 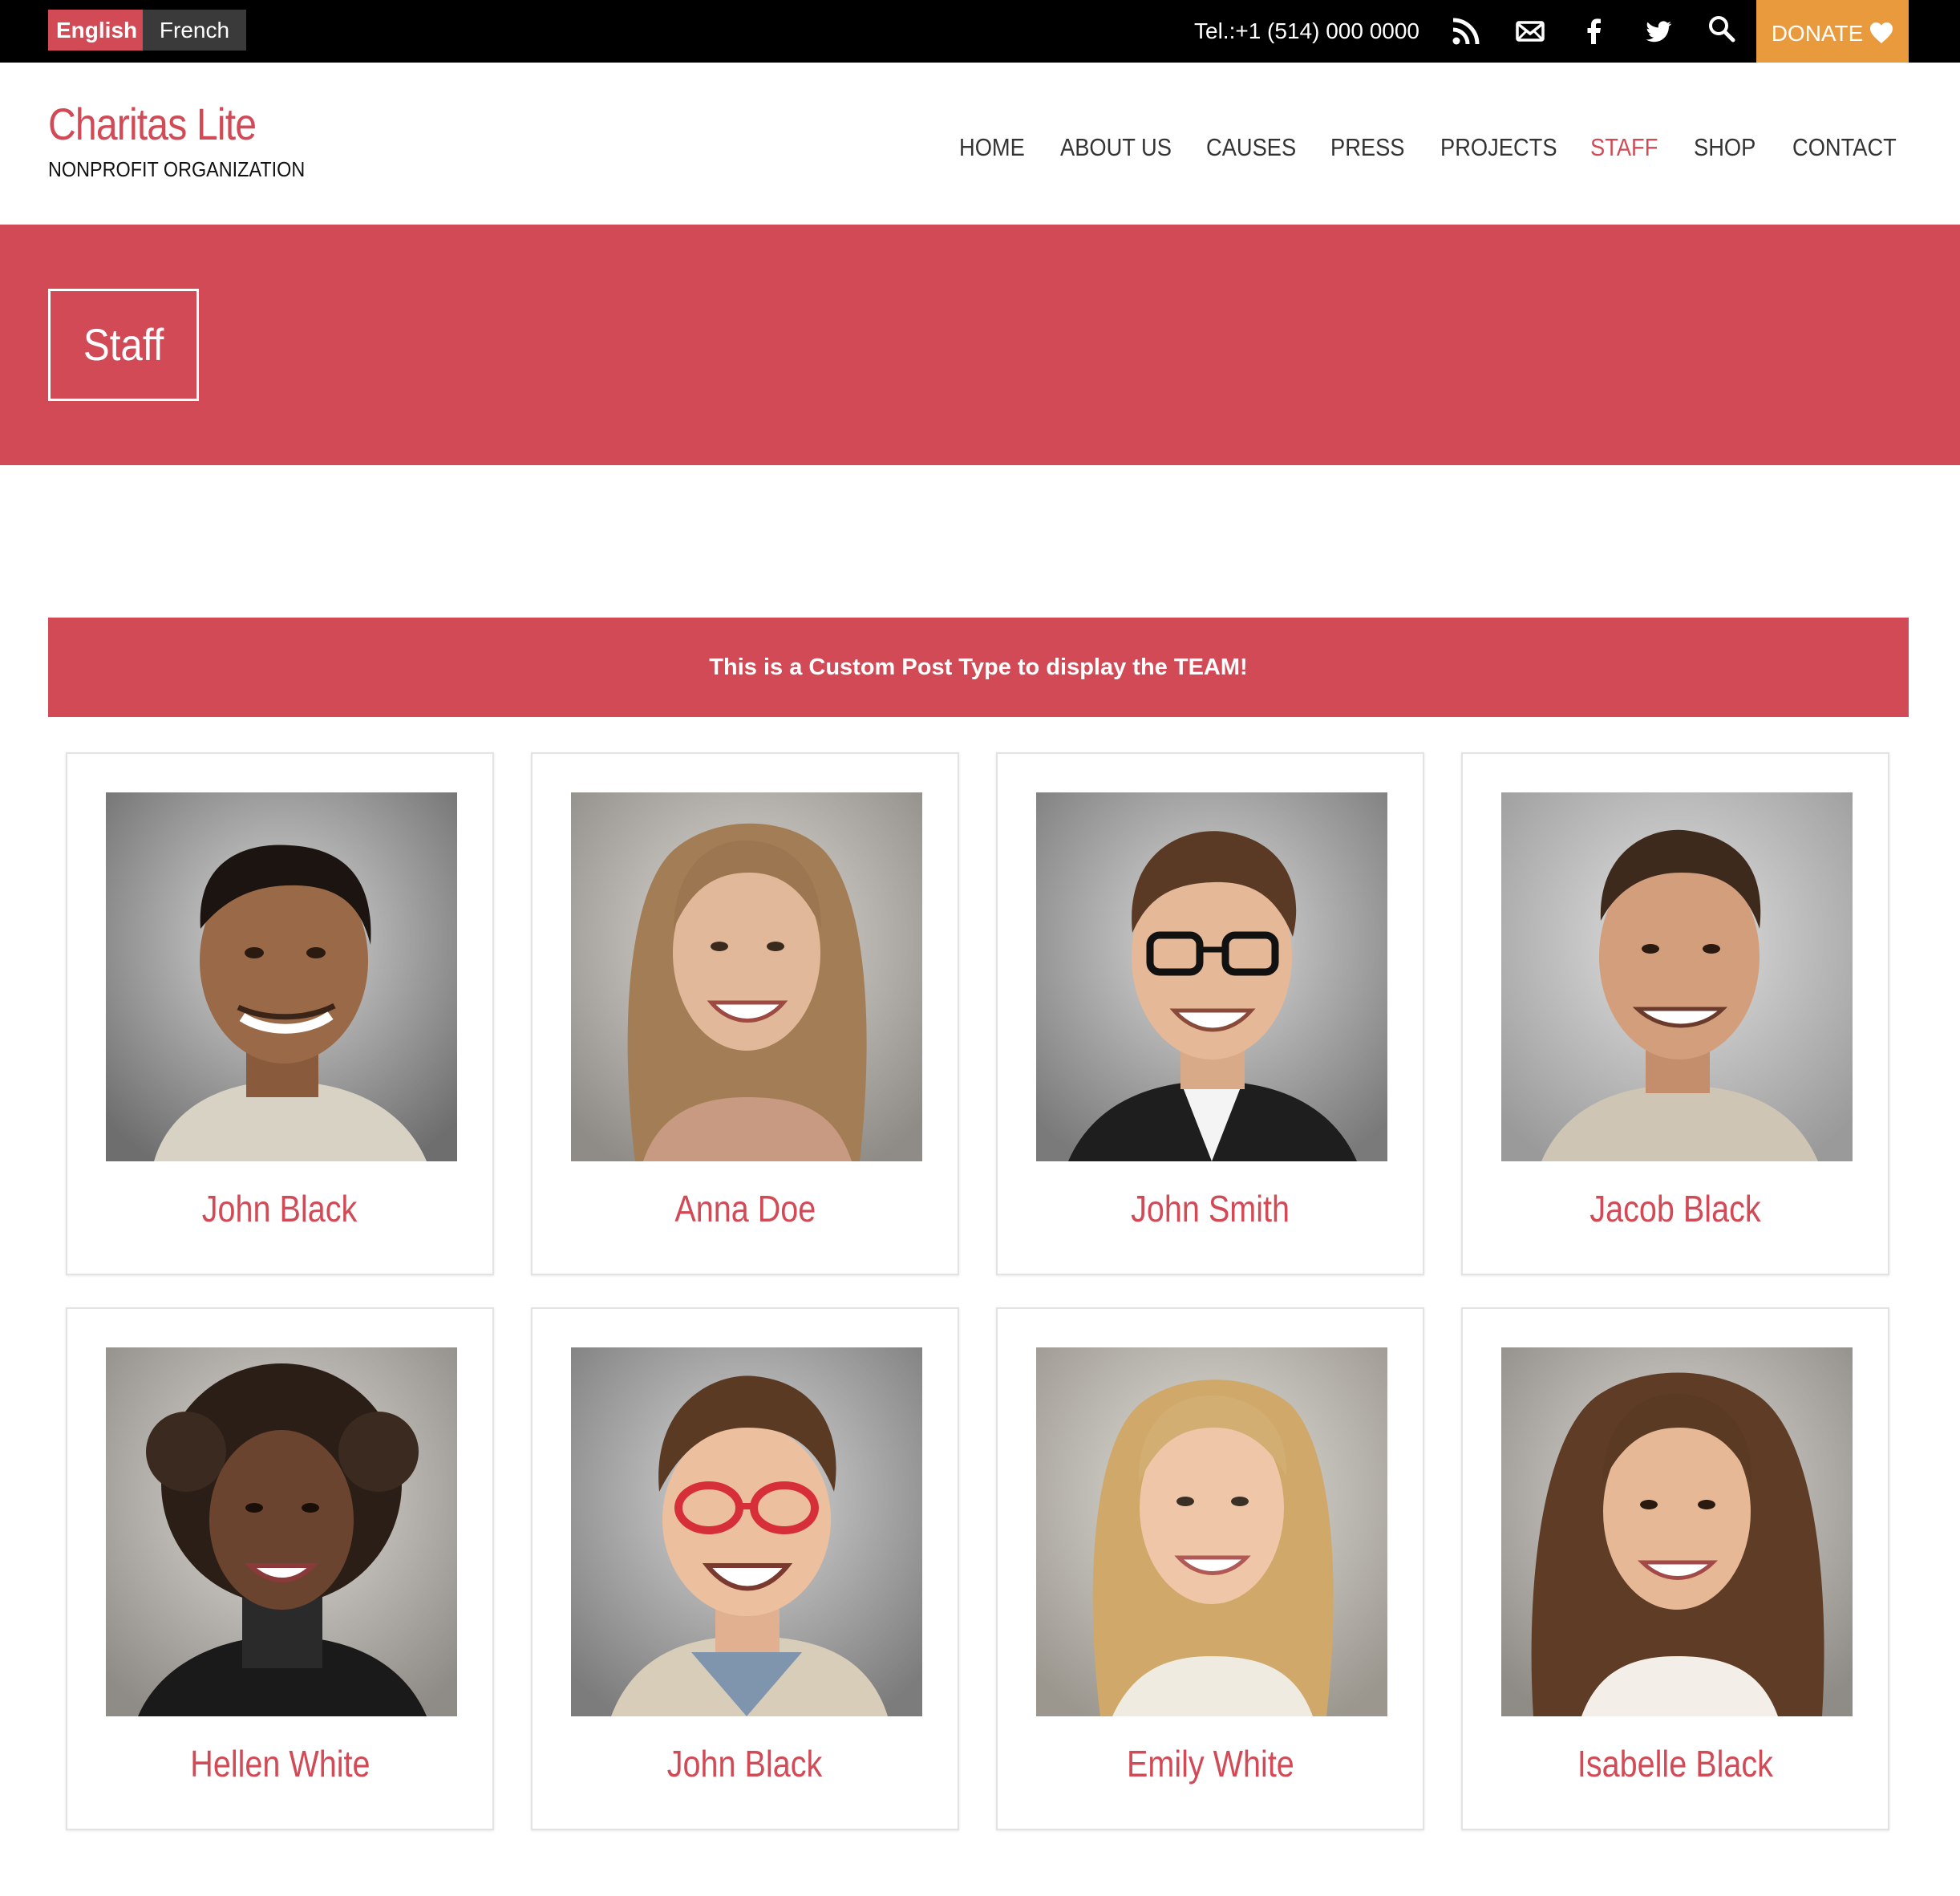 I want to click on nav-item-press: PRESS, so click(x=1367, y=147).